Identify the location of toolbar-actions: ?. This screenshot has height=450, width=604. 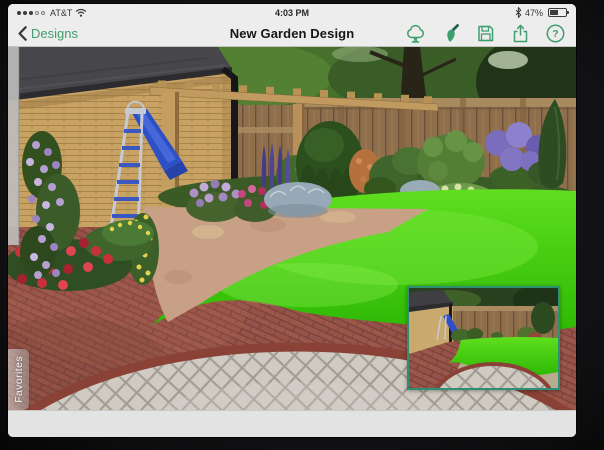
(485, 33).